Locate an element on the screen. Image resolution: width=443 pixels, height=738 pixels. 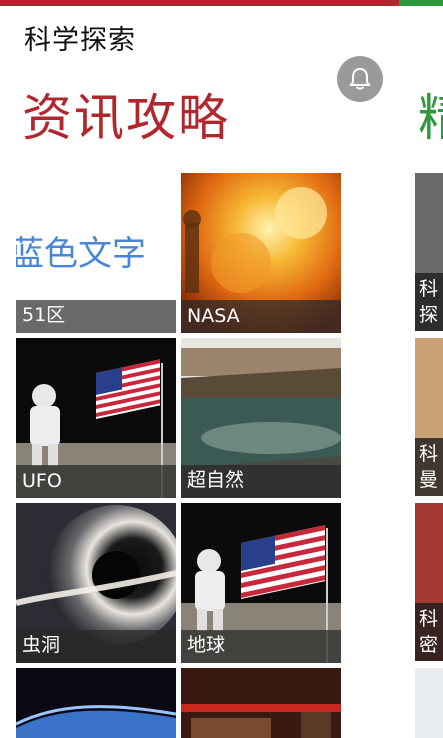
tile-label: 虫洞 is located at coordinates (41, 645).